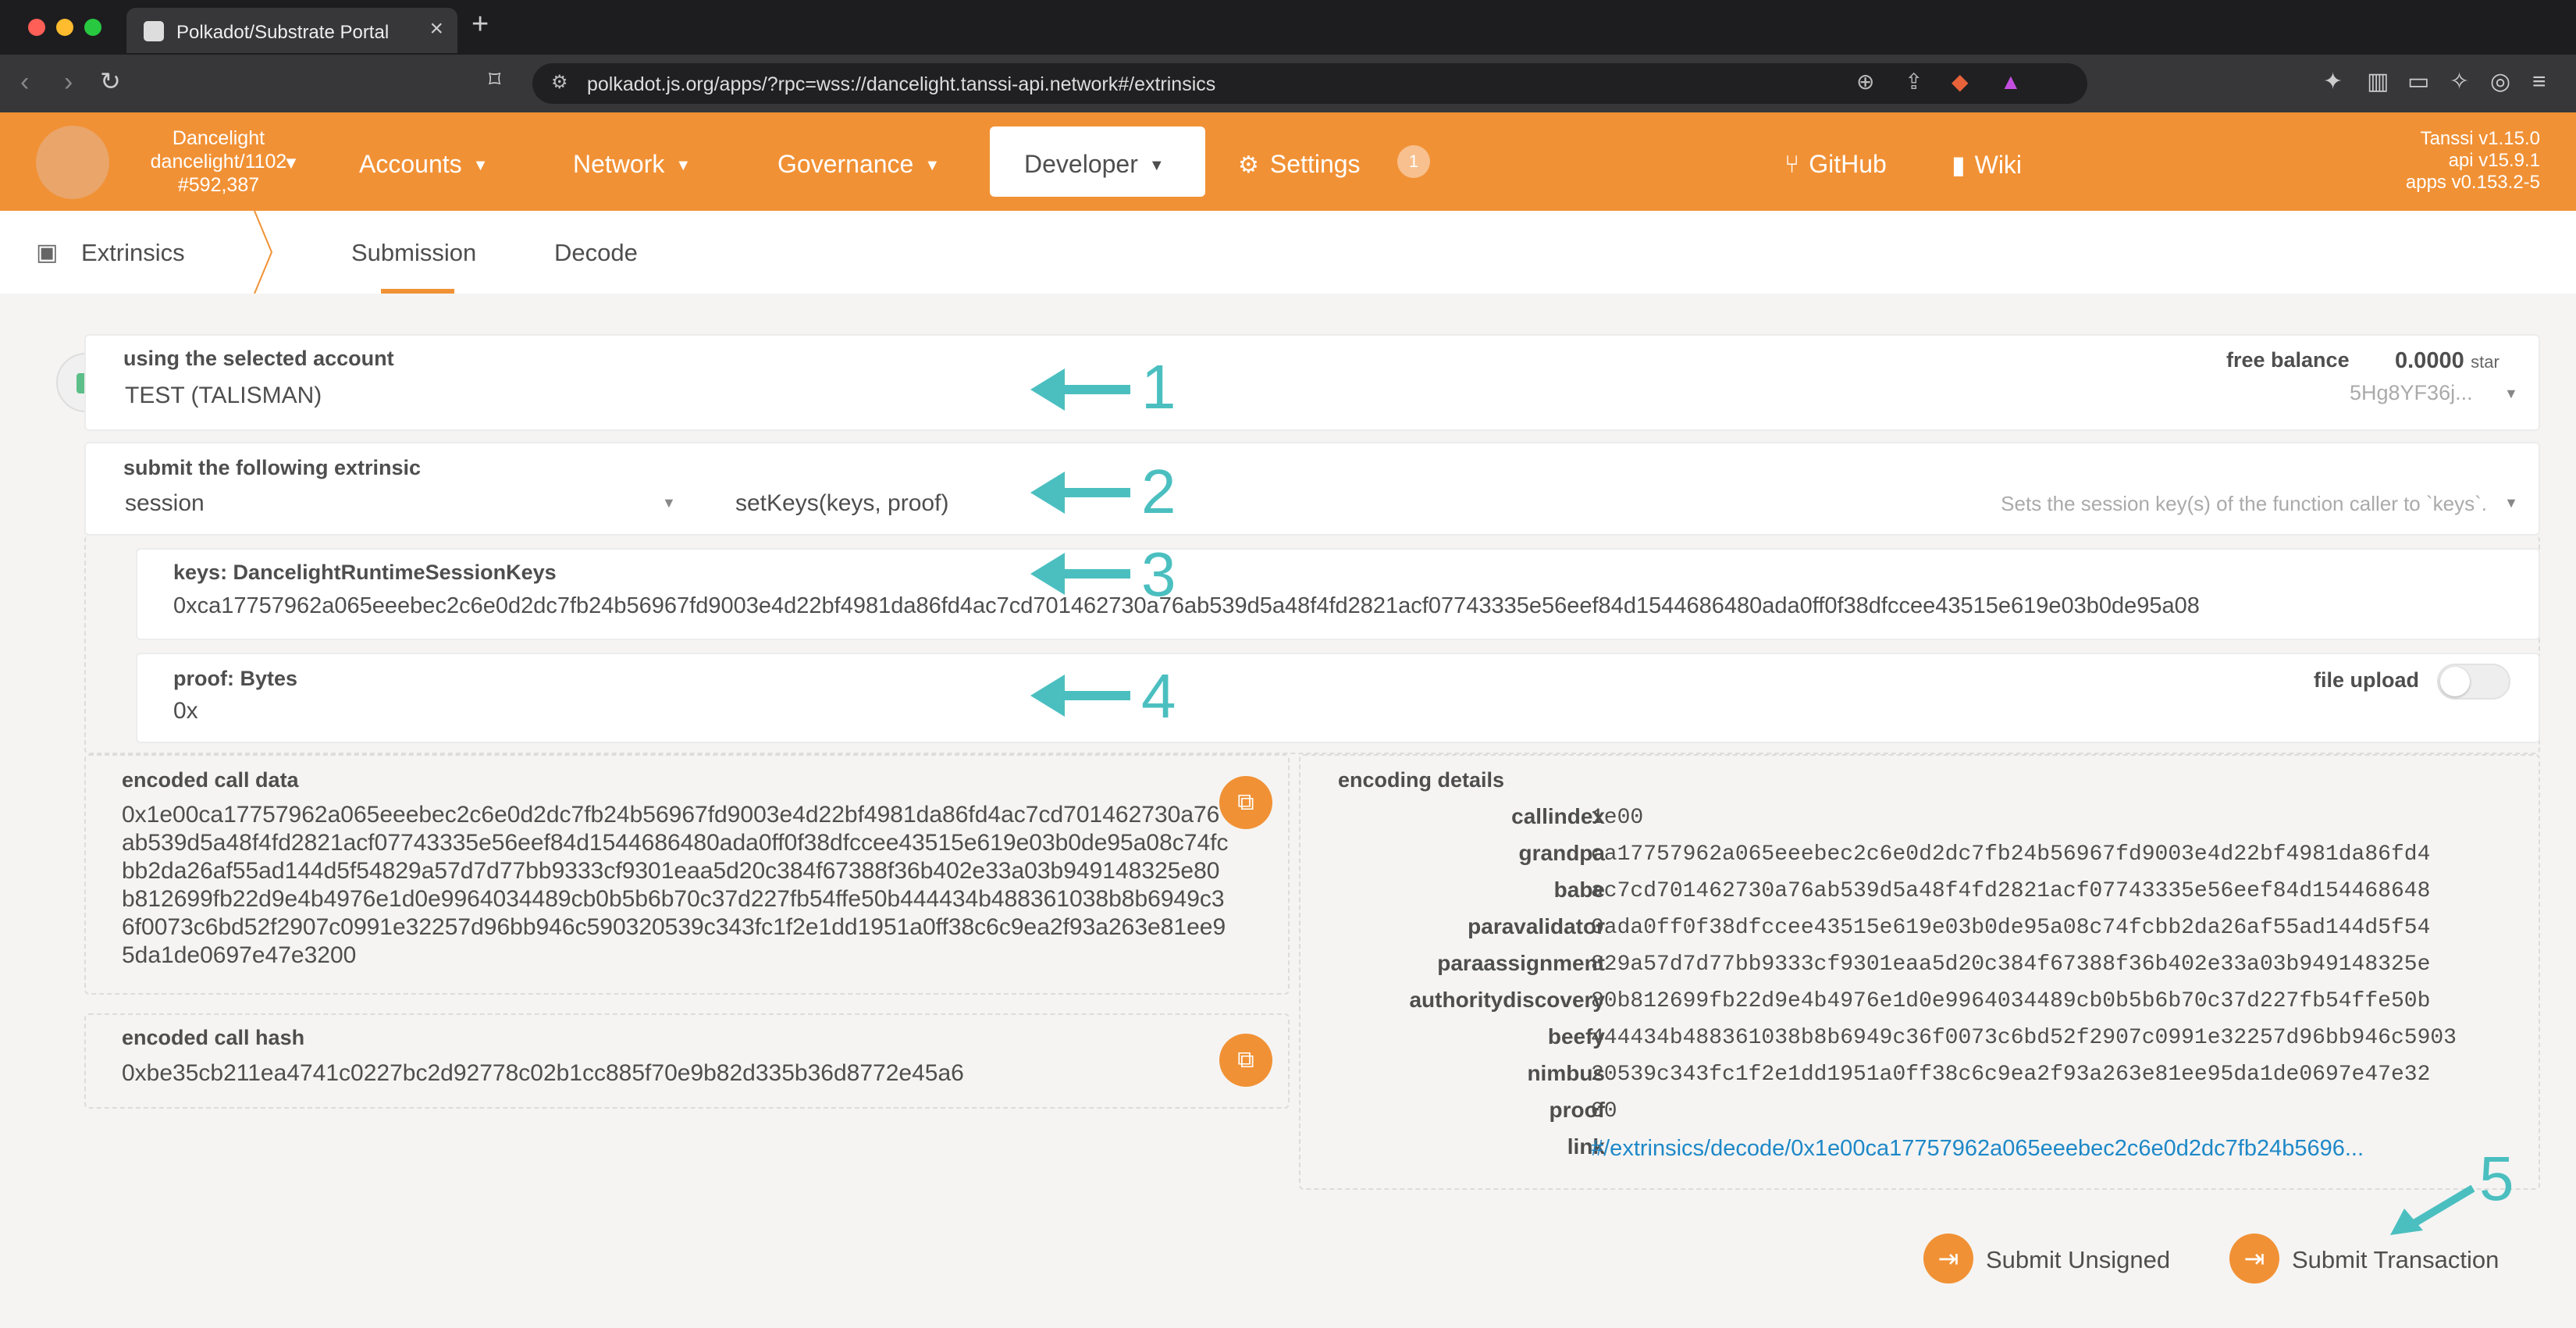 This screenshot has height=1328, width=2576. I want to click on copy-call-data-button: ⧉, so click(1245, 803).